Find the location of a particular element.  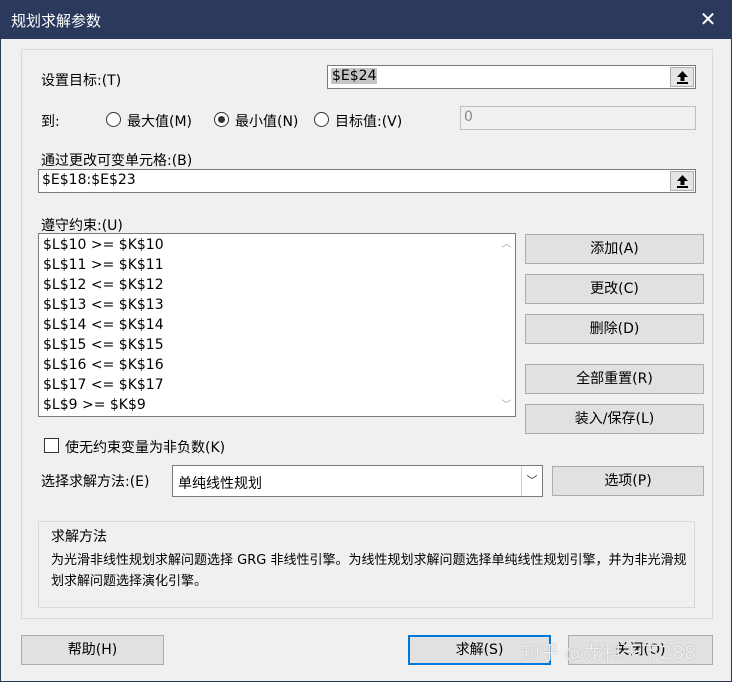

list-scrollbar: ︿ ﹀ is located at coordinates (506, 325).